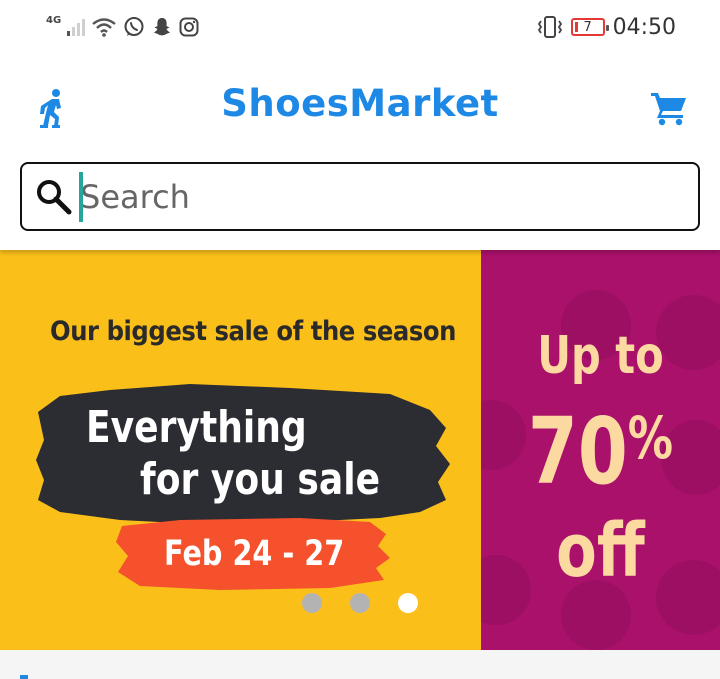  Describe the element at coordinates (253, 331) in the screenshot. I see `banner-tagline: Our biggest sale of the season` at that location.